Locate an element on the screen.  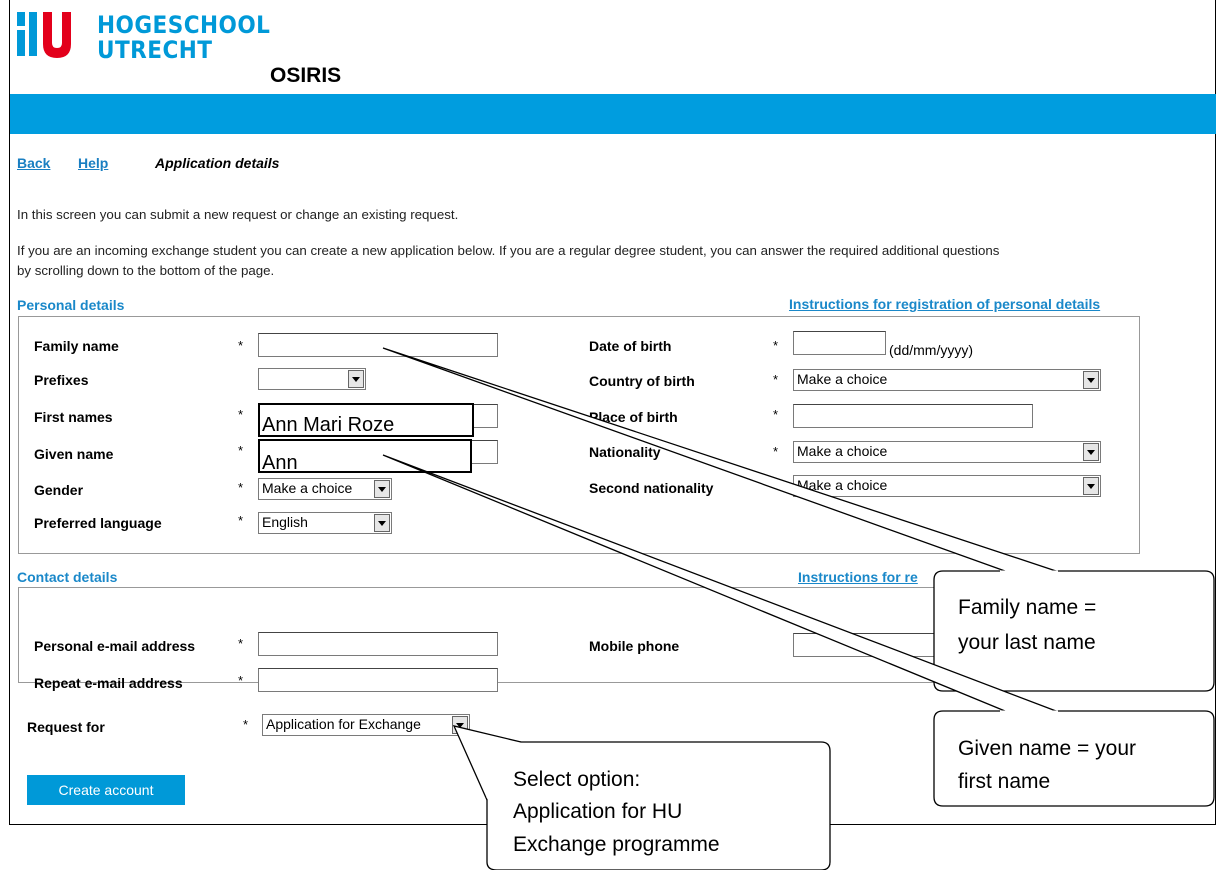
select-callout-line2: Application for HU is located at coordinates (598, 811).